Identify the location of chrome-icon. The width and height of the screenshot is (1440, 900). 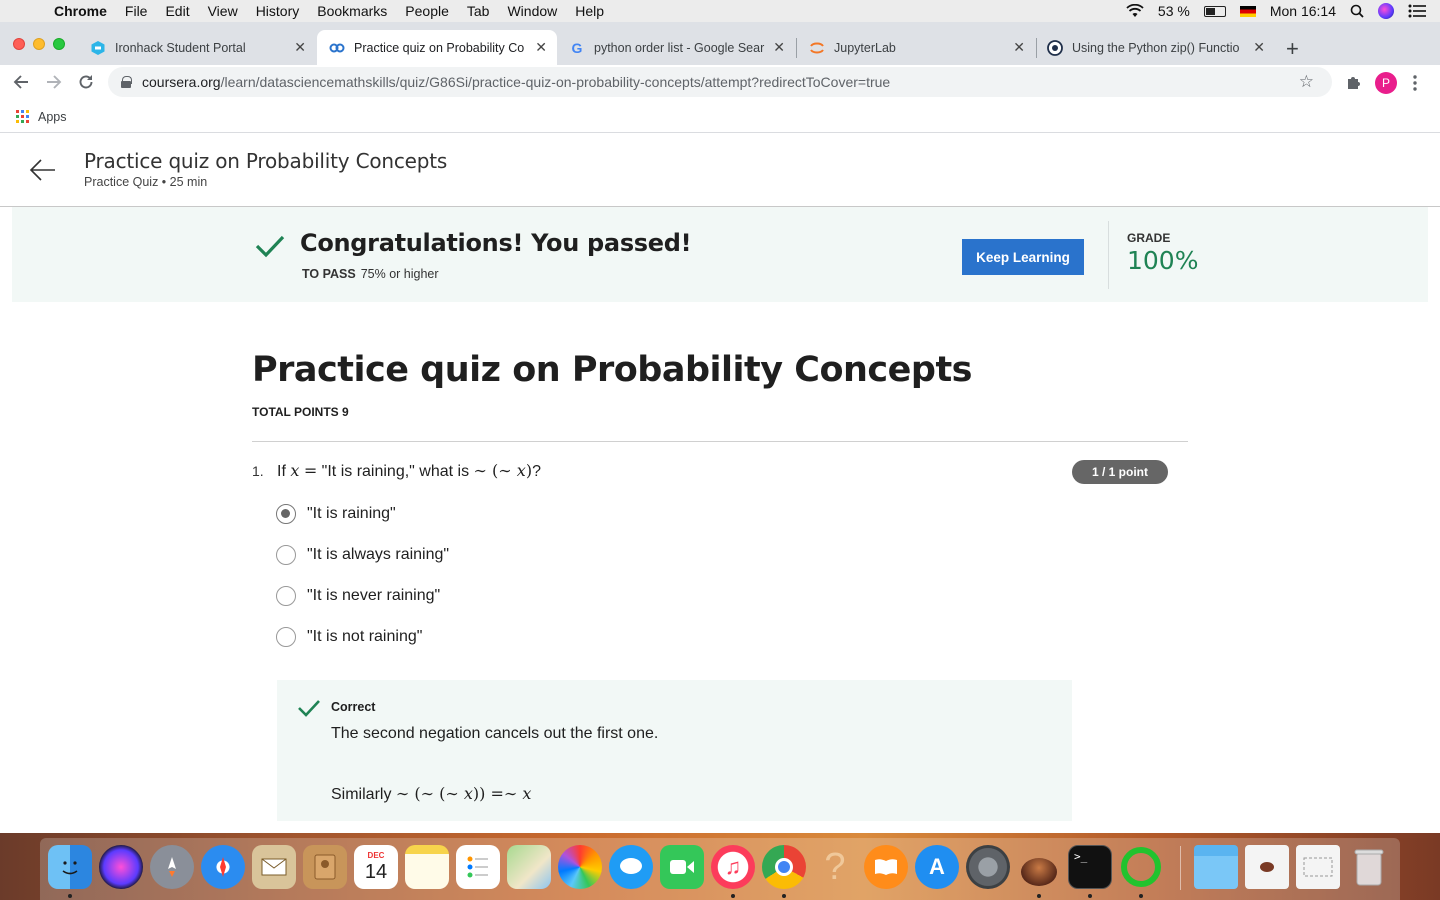
(784, 867).